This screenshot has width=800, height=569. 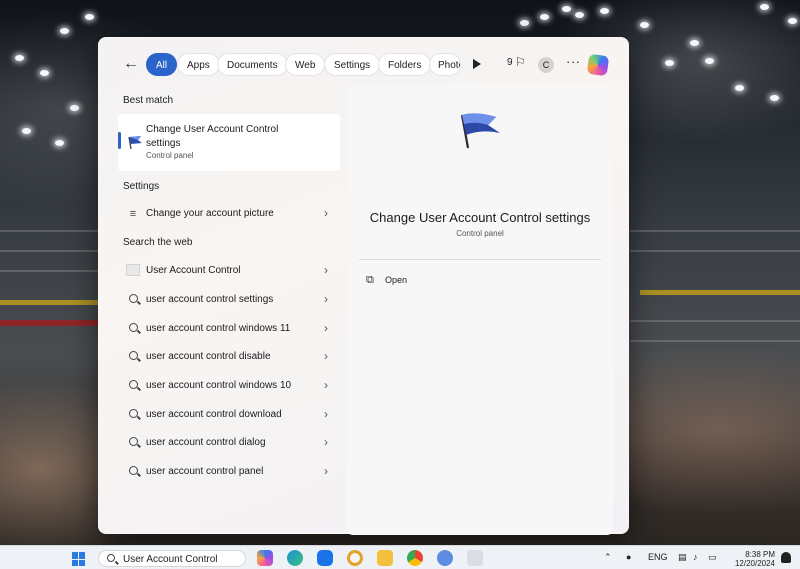 I want to click on more-options-icon: ···, so click(x=573, y=61).